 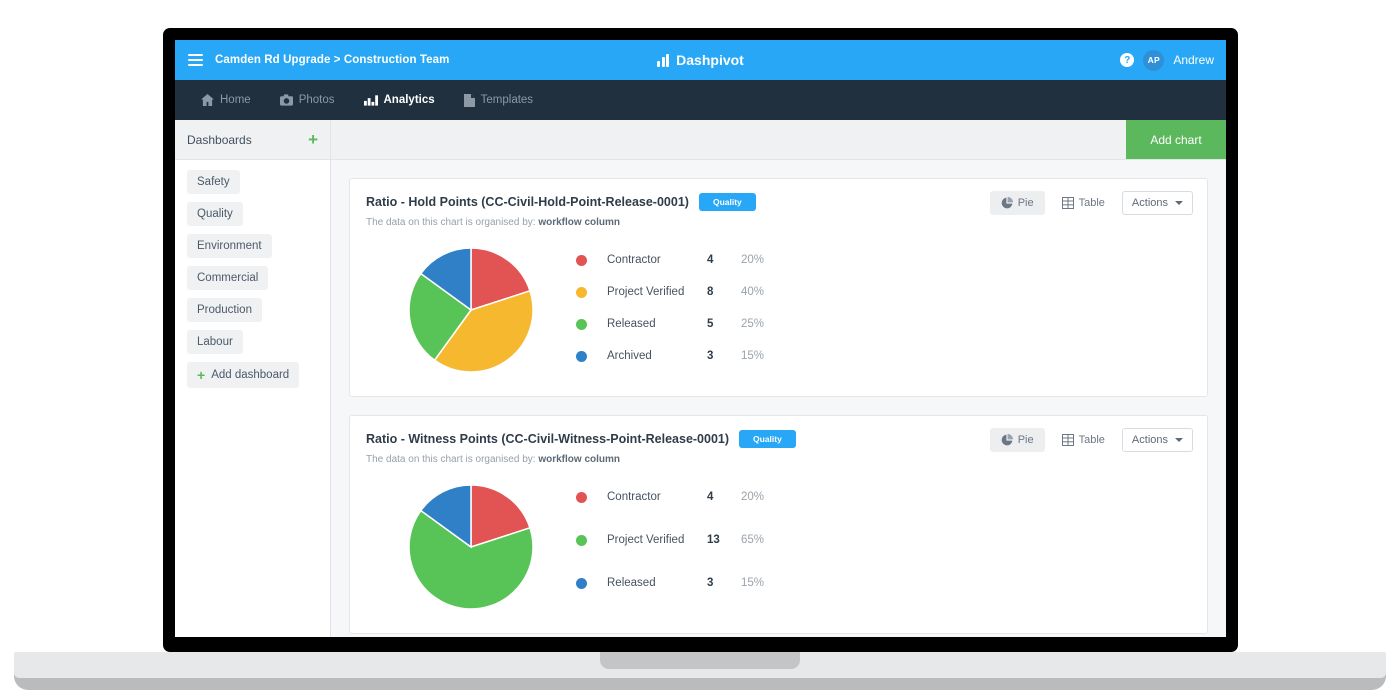 What do you see at coordinates (1154, 60) in the screenshot?
I see `avatar: AP` at bounding box center [1154, 60].